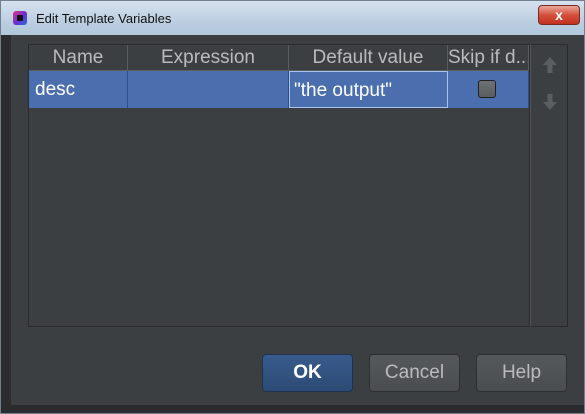 The image size is (585, 414). I want to click on arrow-up-icon, so click(550, 65).